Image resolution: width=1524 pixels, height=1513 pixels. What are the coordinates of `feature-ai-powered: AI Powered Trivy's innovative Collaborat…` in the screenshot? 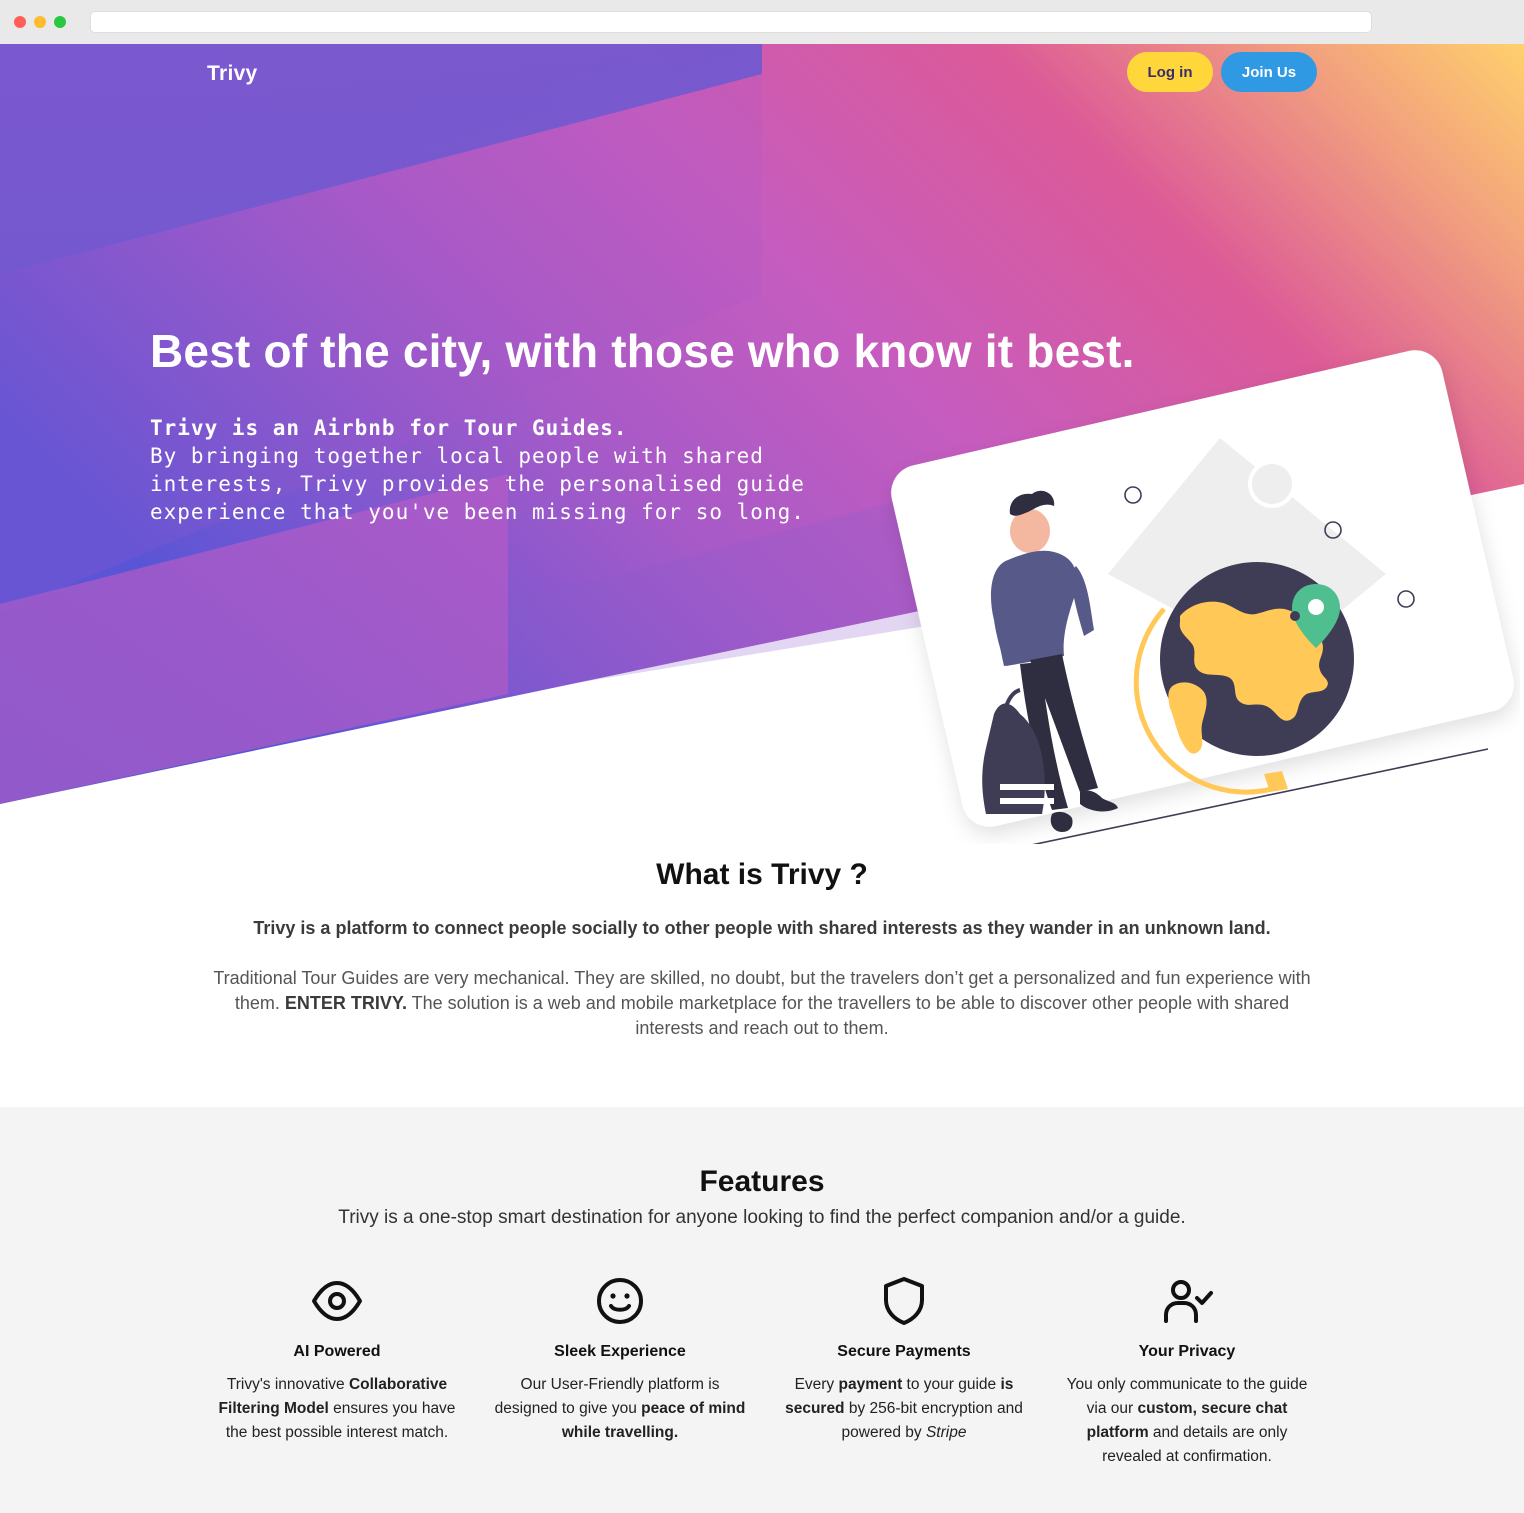 It's located at (337, 1360).